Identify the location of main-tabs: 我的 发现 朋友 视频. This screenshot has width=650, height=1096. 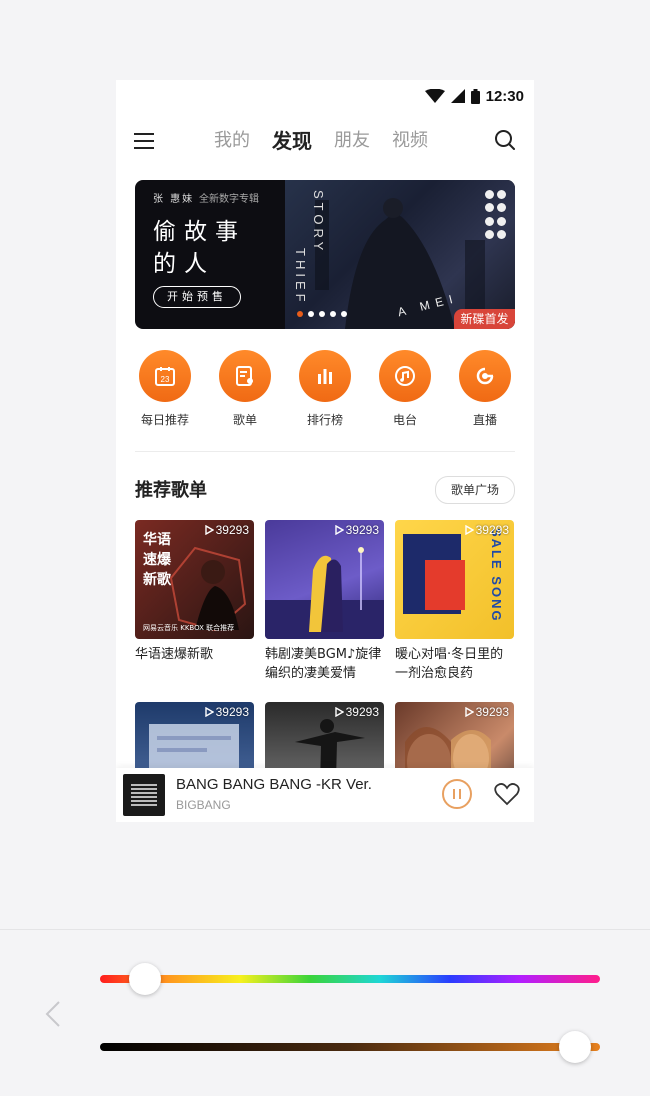
(321, 141).